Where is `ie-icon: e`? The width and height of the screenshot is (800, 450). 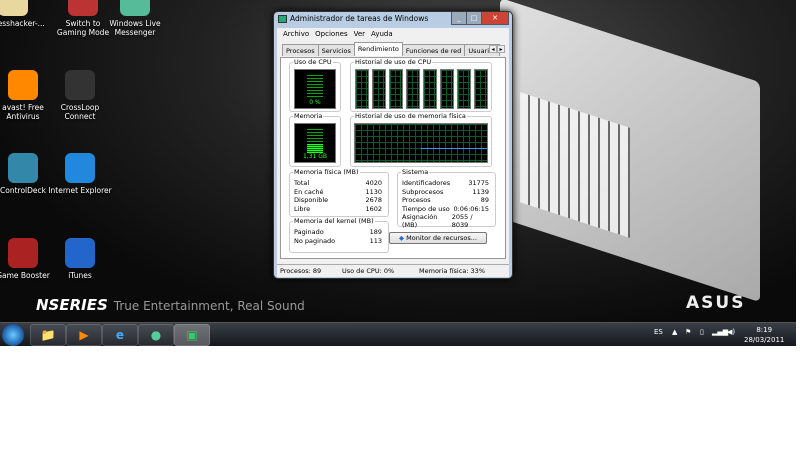 ie-icon: e is located at coordinates (120, 335).